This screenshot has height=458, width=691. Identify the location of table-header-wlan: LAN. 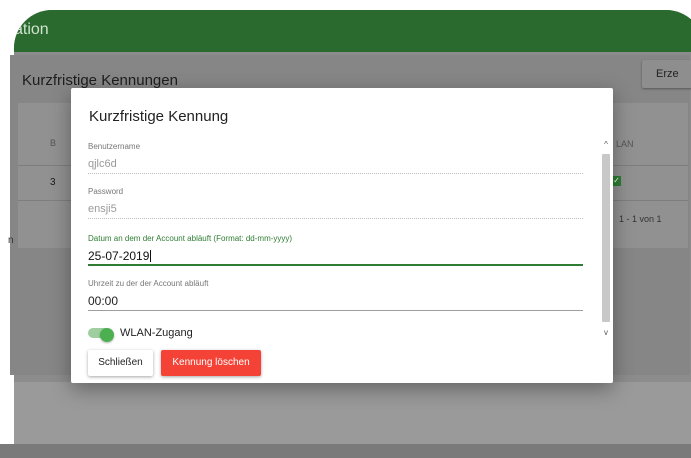
(625, 144).